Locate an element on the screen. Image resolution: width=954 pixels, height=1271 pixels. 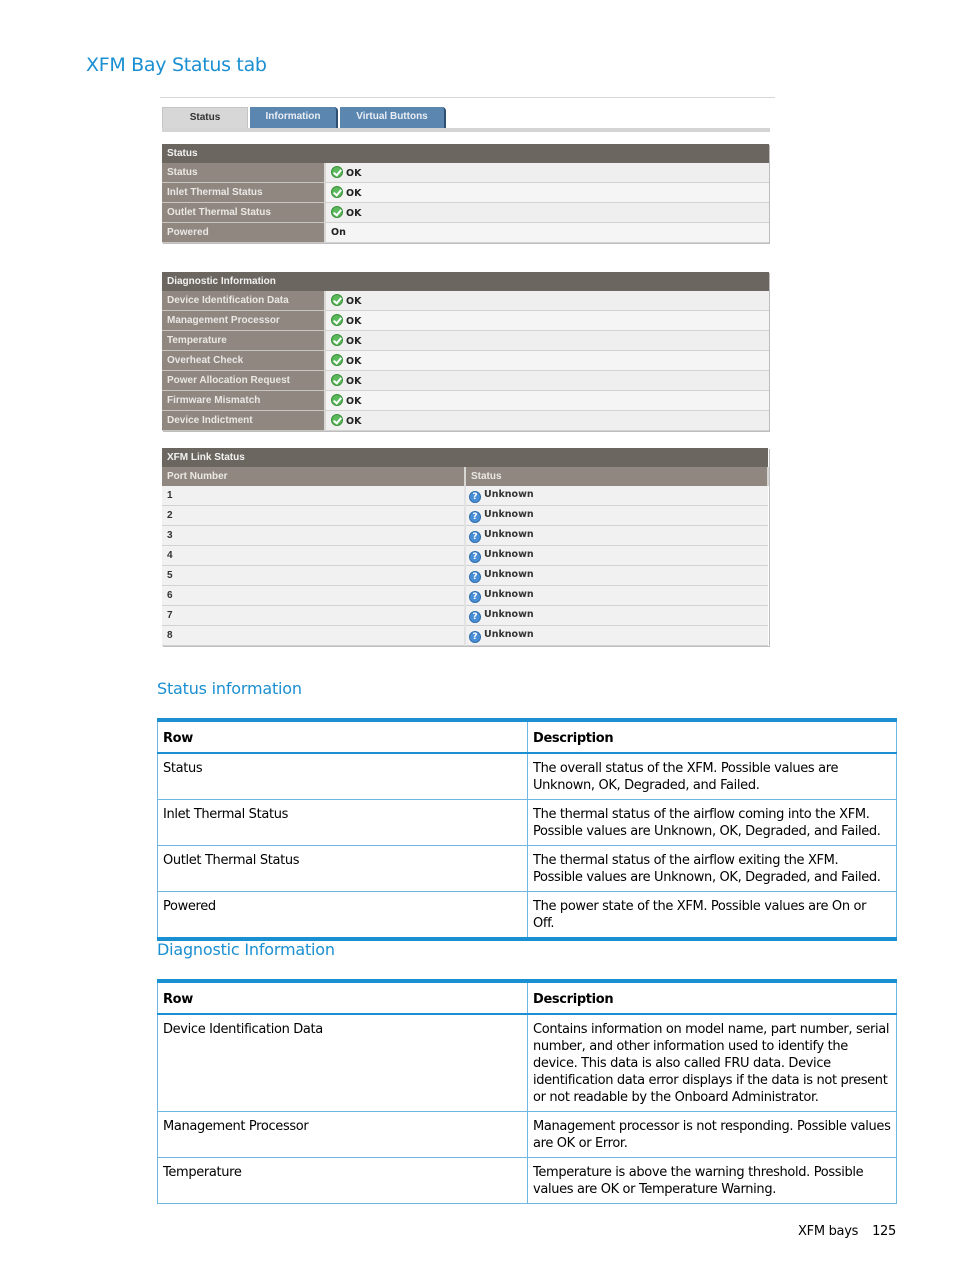
row-name: Management Processor is located at coordinates (342, 1134).